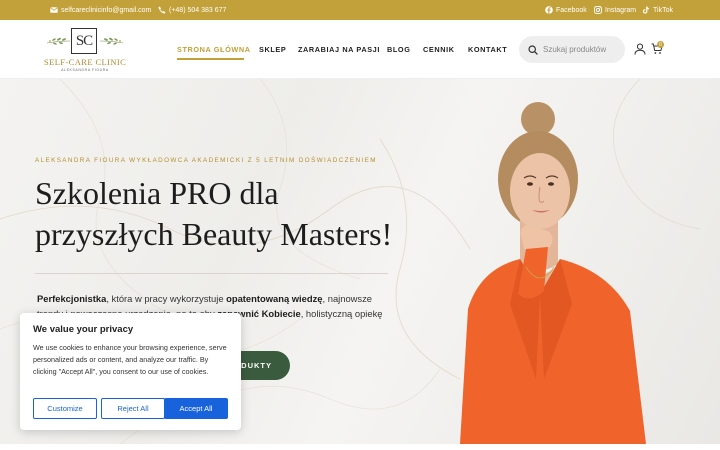 The width and height of the screenshot is (720, 450). Describe the element at coordinates (211, 273) in the screenshot. I see `hero-divider` at that location.